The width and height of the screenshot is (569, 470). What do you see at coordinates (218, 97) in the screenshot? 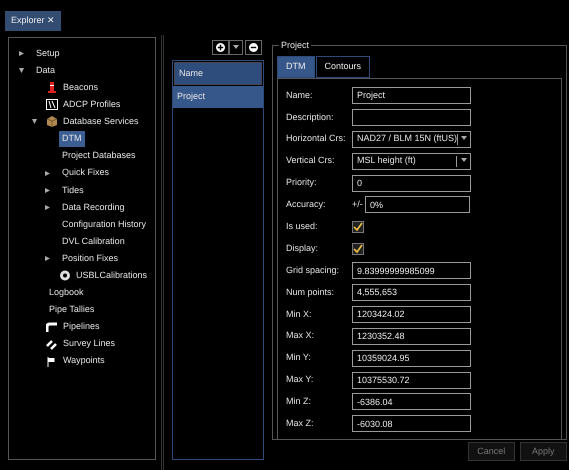
I see `list-row: Project` at bounding box center [218, 97].